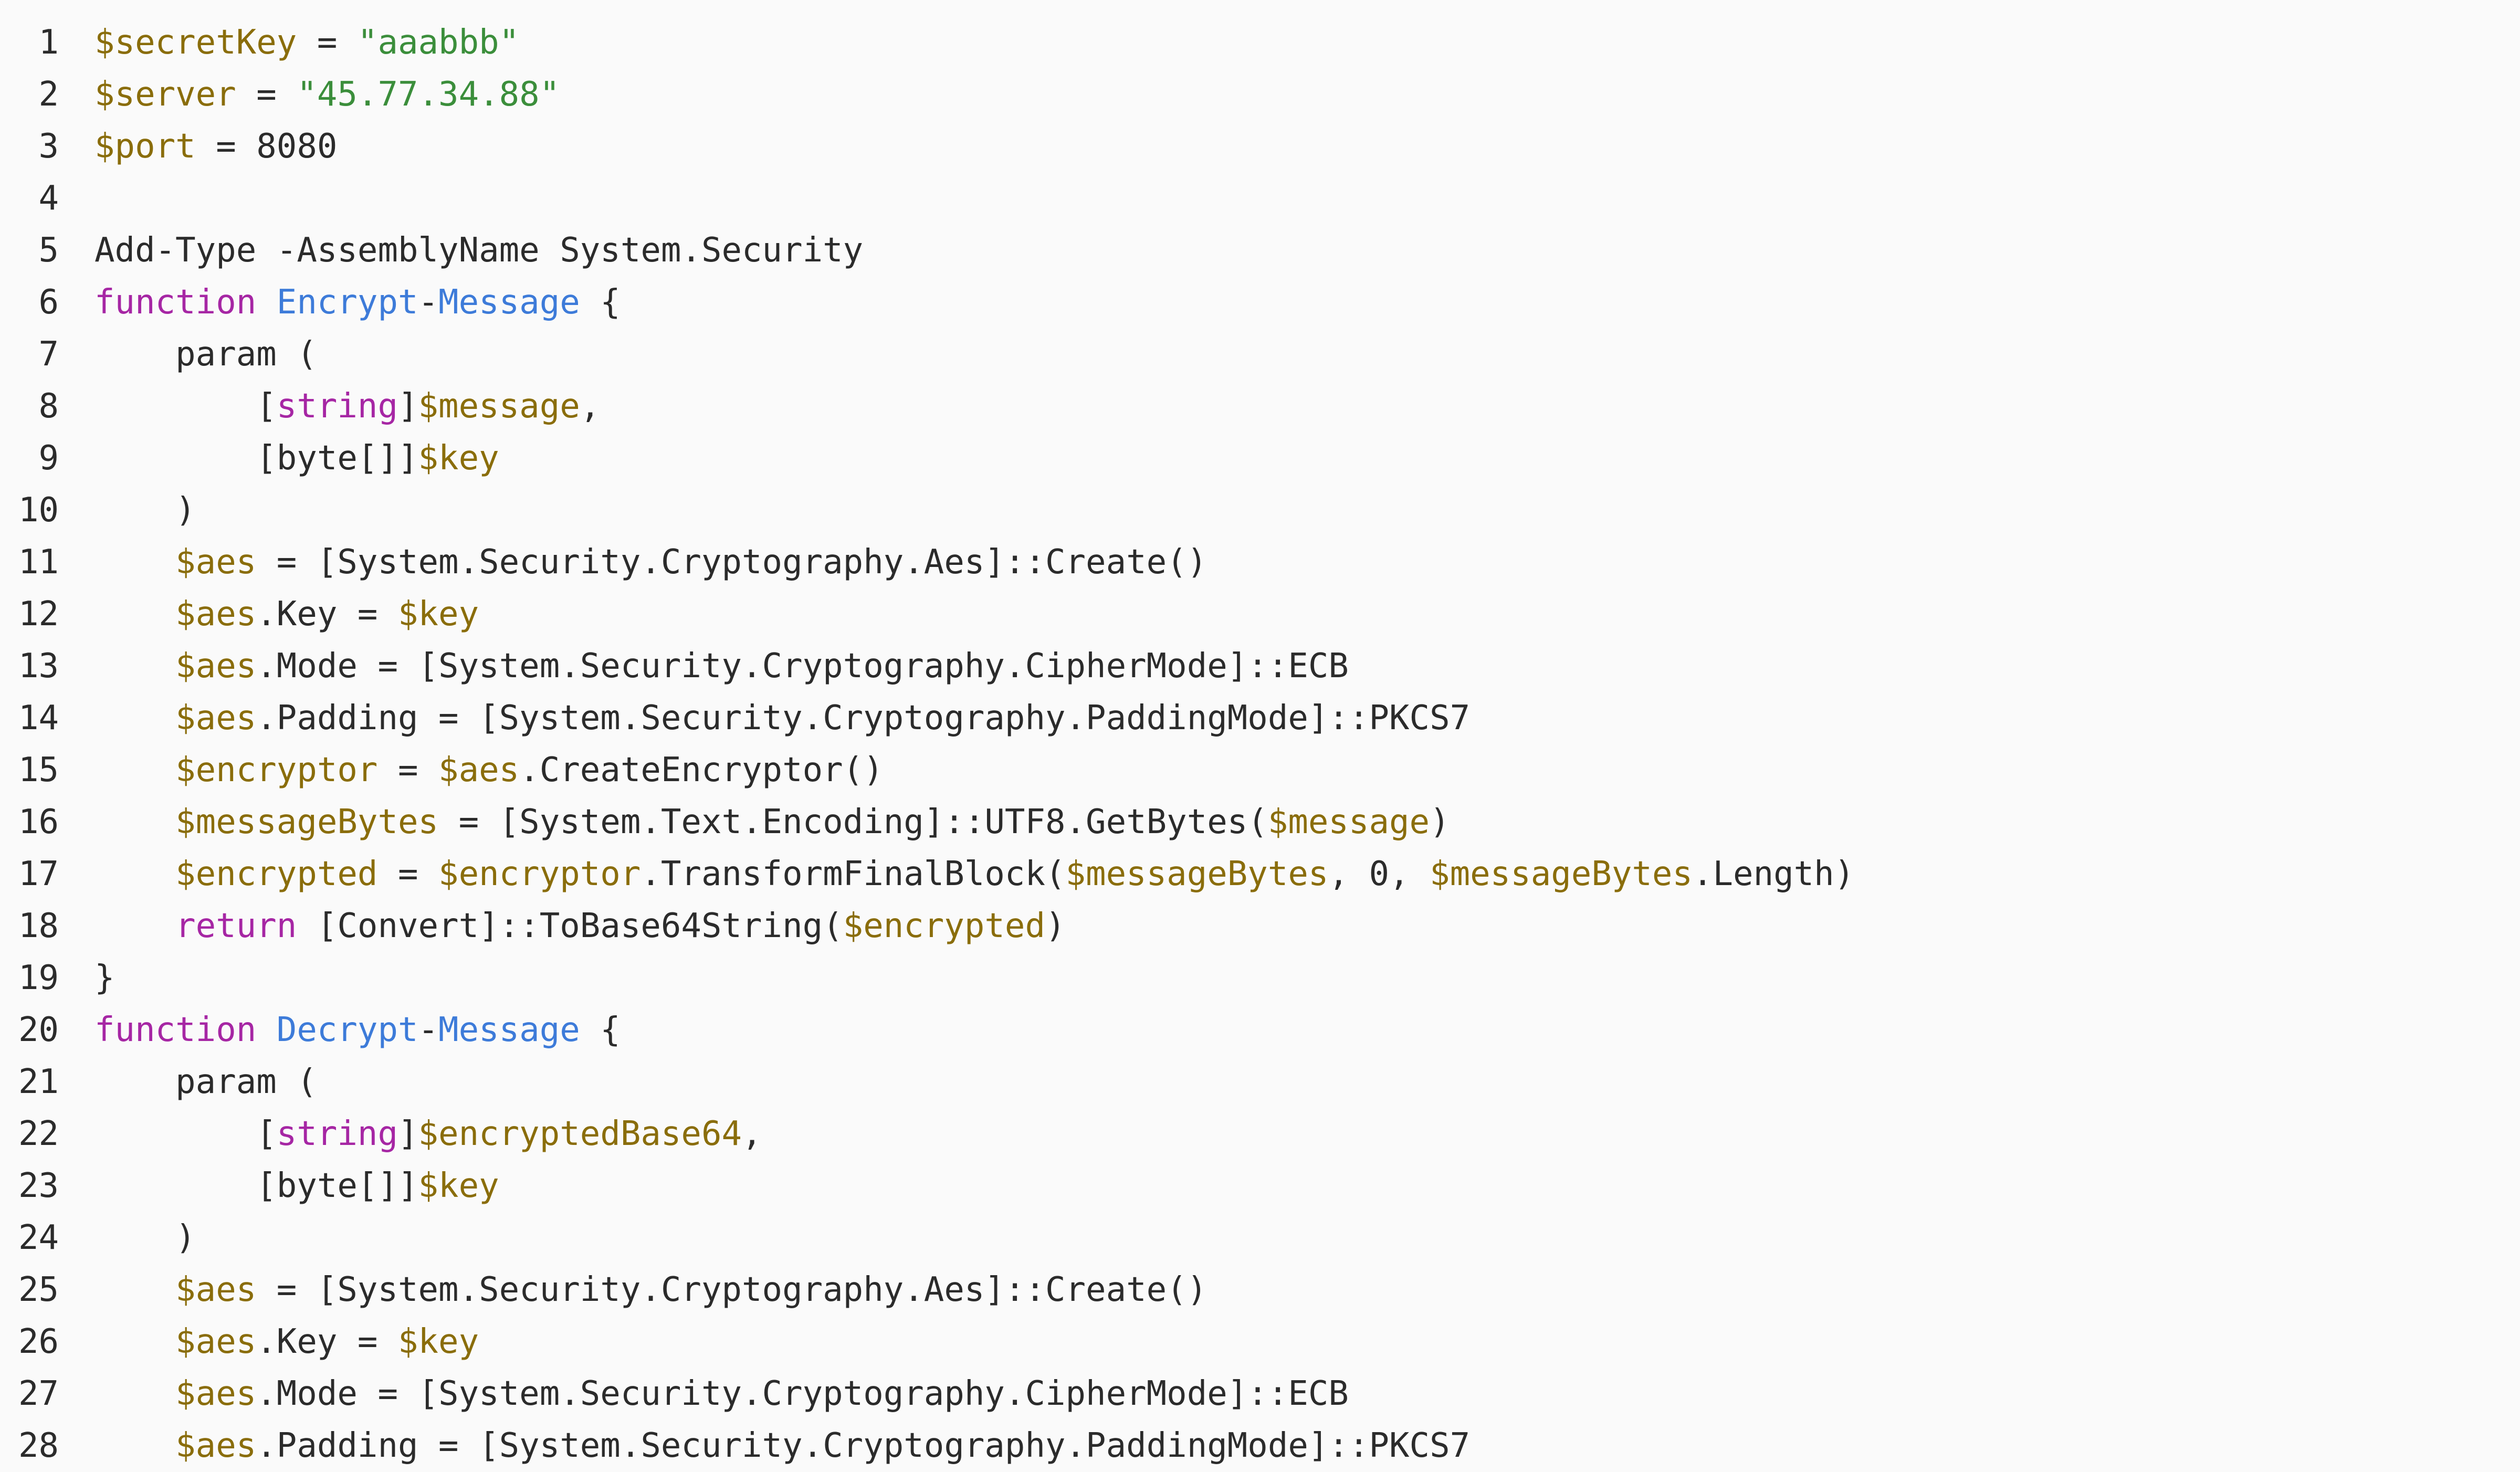  Describe the element at coordinates (38, 1237) in the screenshot. I see `line-number: 24` at that location.